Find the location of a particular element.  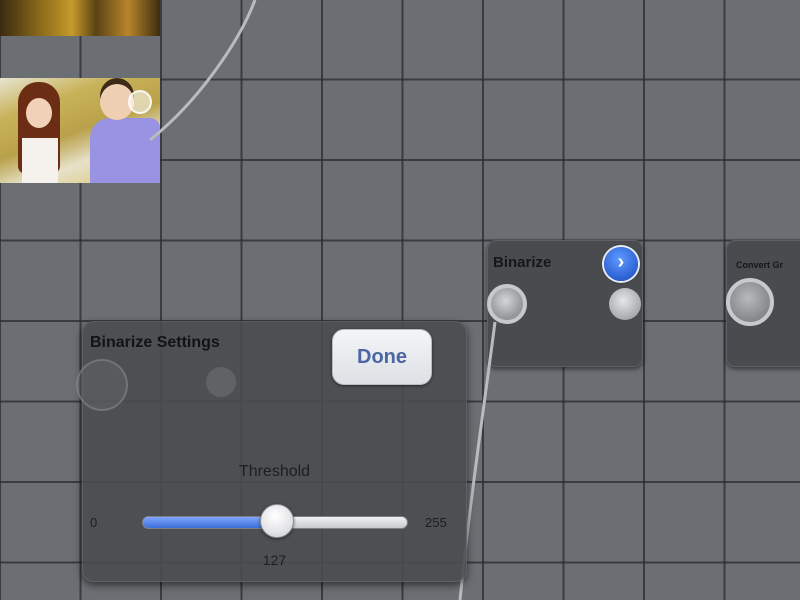

image-thumbnail-top is located at coordinates (80, 18).